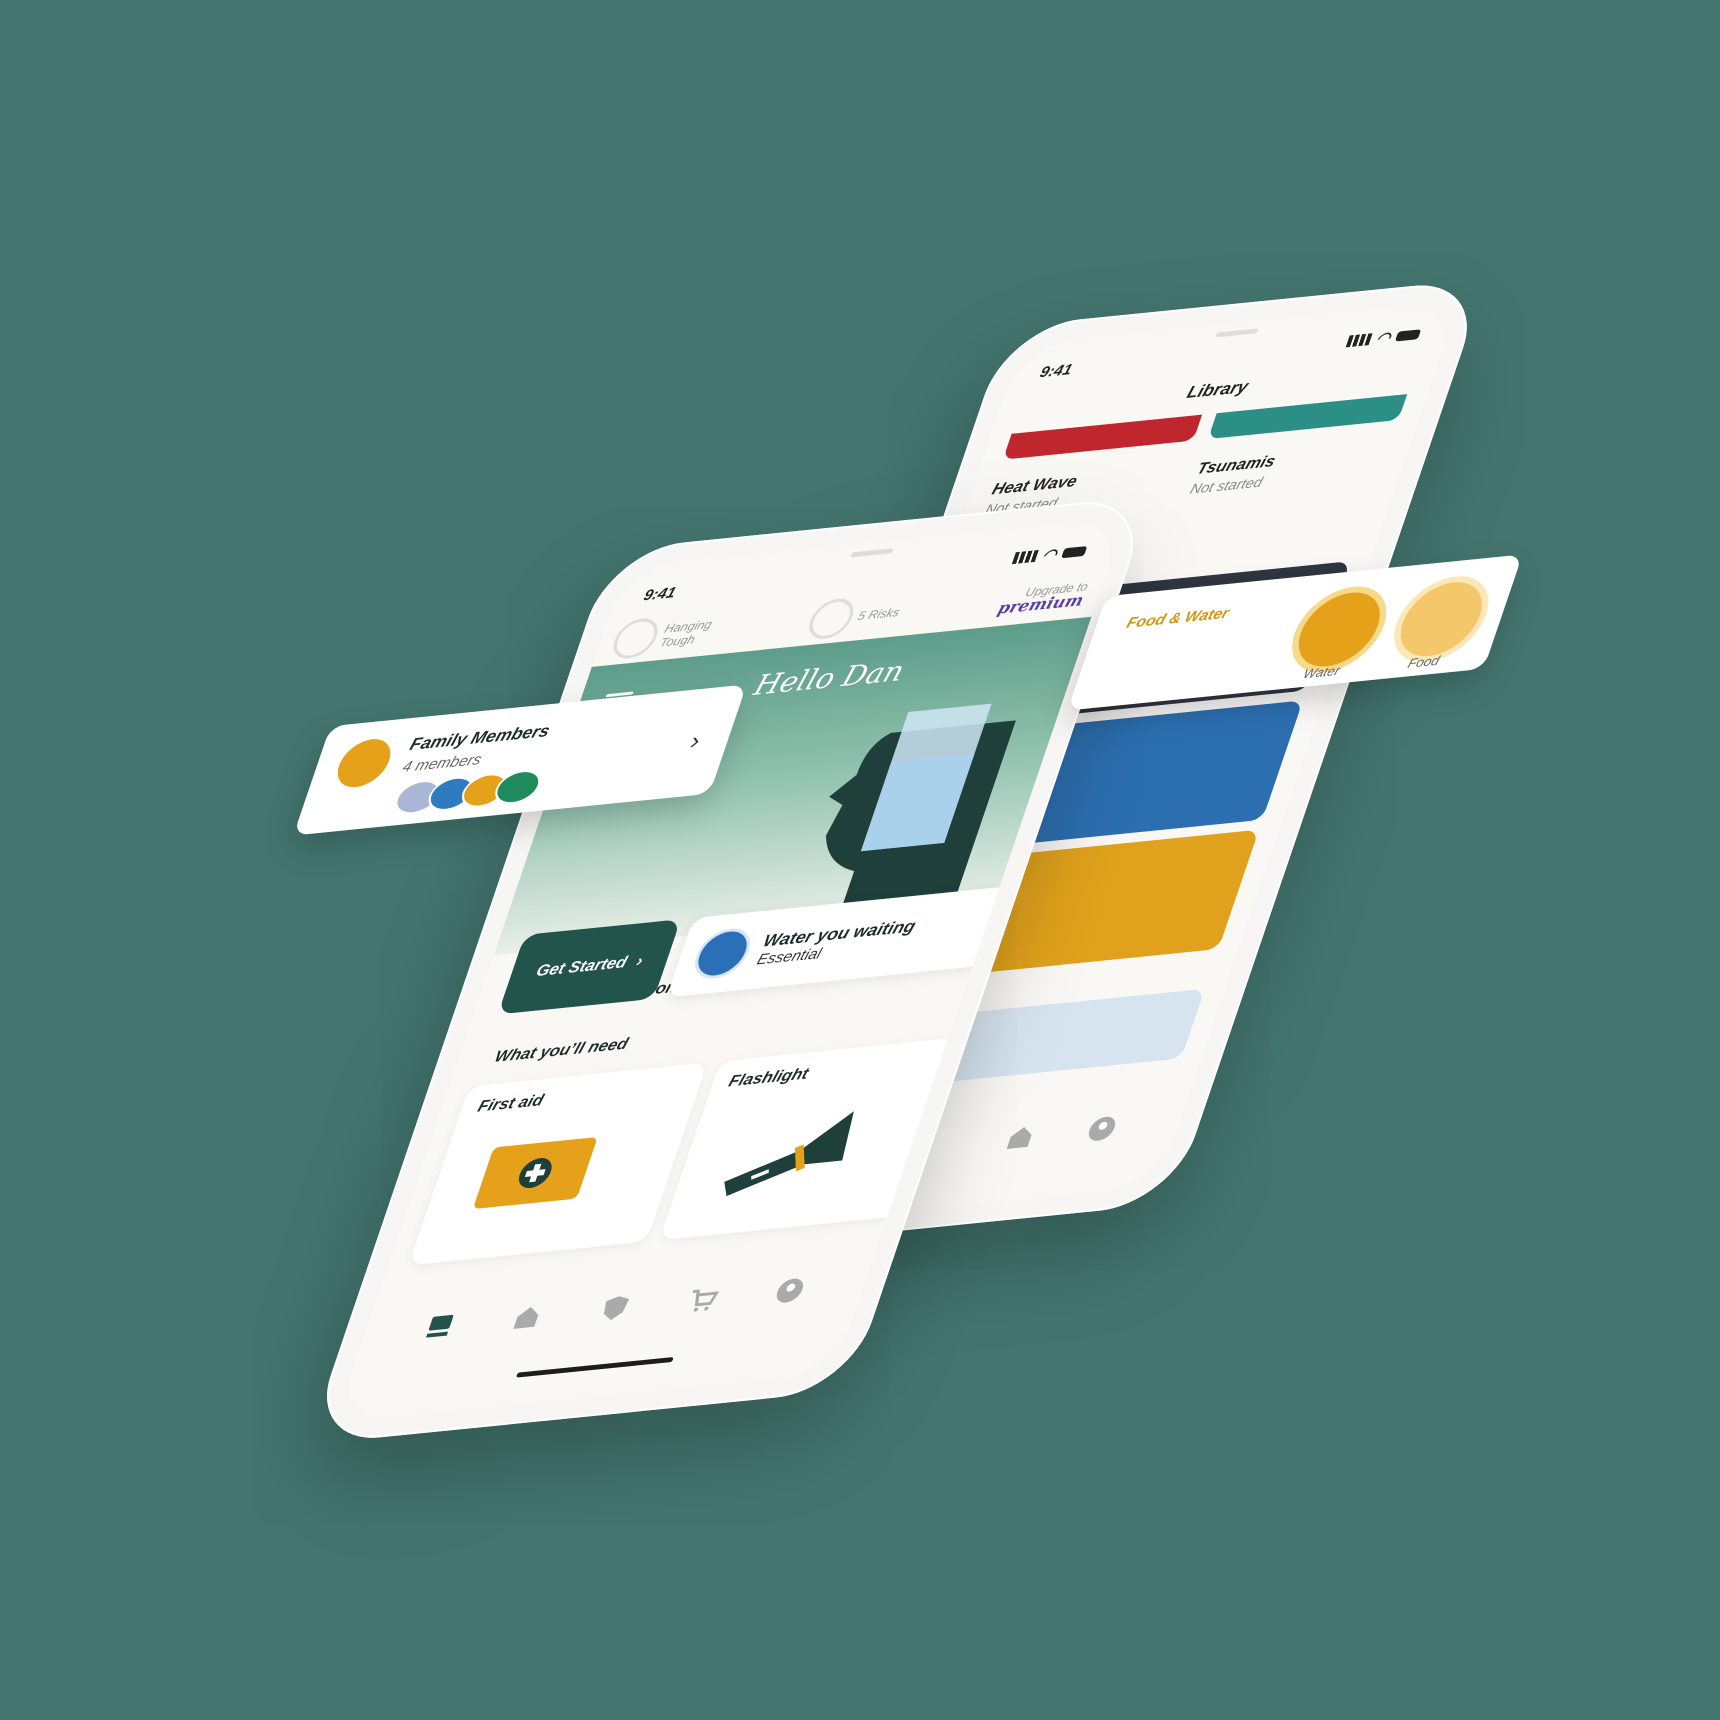 This screenshot has width=1720, height=1720. I want to click on need-heading: What you’ll need, so click(561, 1050).